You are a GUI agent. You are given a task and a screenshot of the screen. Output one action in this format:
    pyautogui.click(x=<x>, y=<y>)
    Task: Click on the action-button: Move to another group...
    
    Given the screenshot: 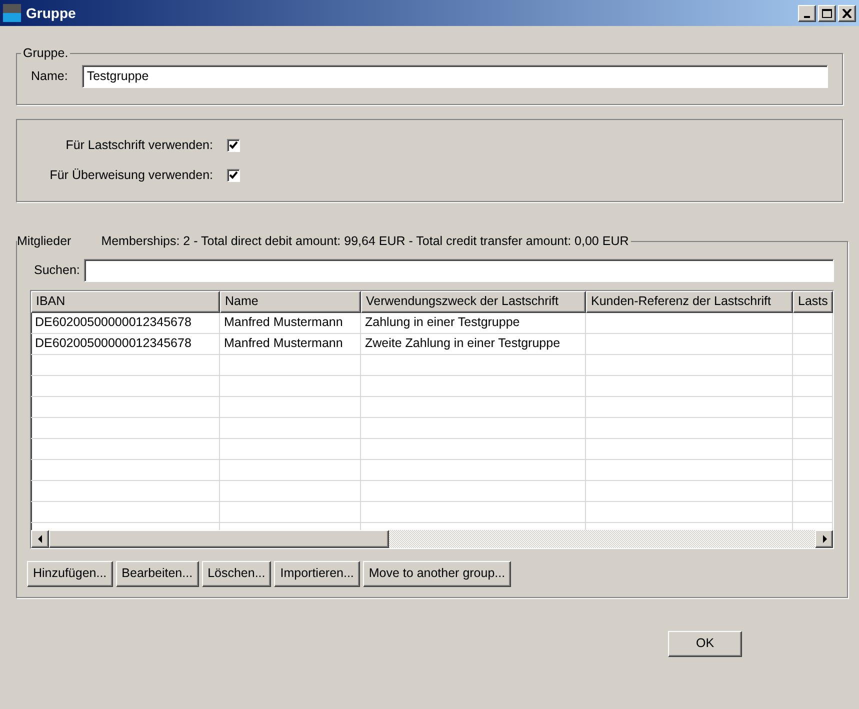 What is the action you would take?
    pyautogui.click(x=437, y=573)
    